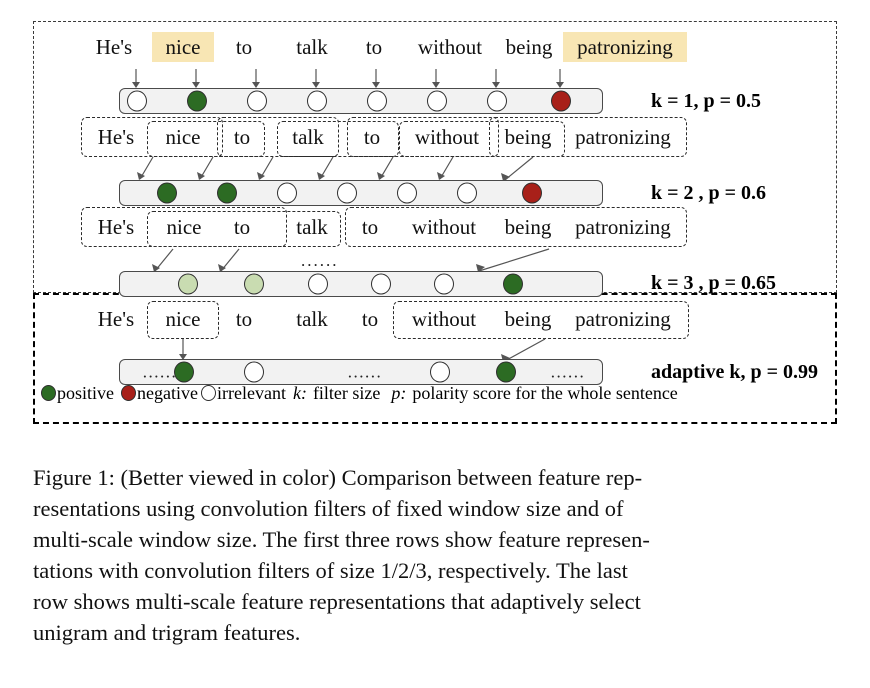  Describe the element at coordinates (706, 101) in the screenshot. I see `row-unigram-annotation: k = 1, p = 0.5` at that location.